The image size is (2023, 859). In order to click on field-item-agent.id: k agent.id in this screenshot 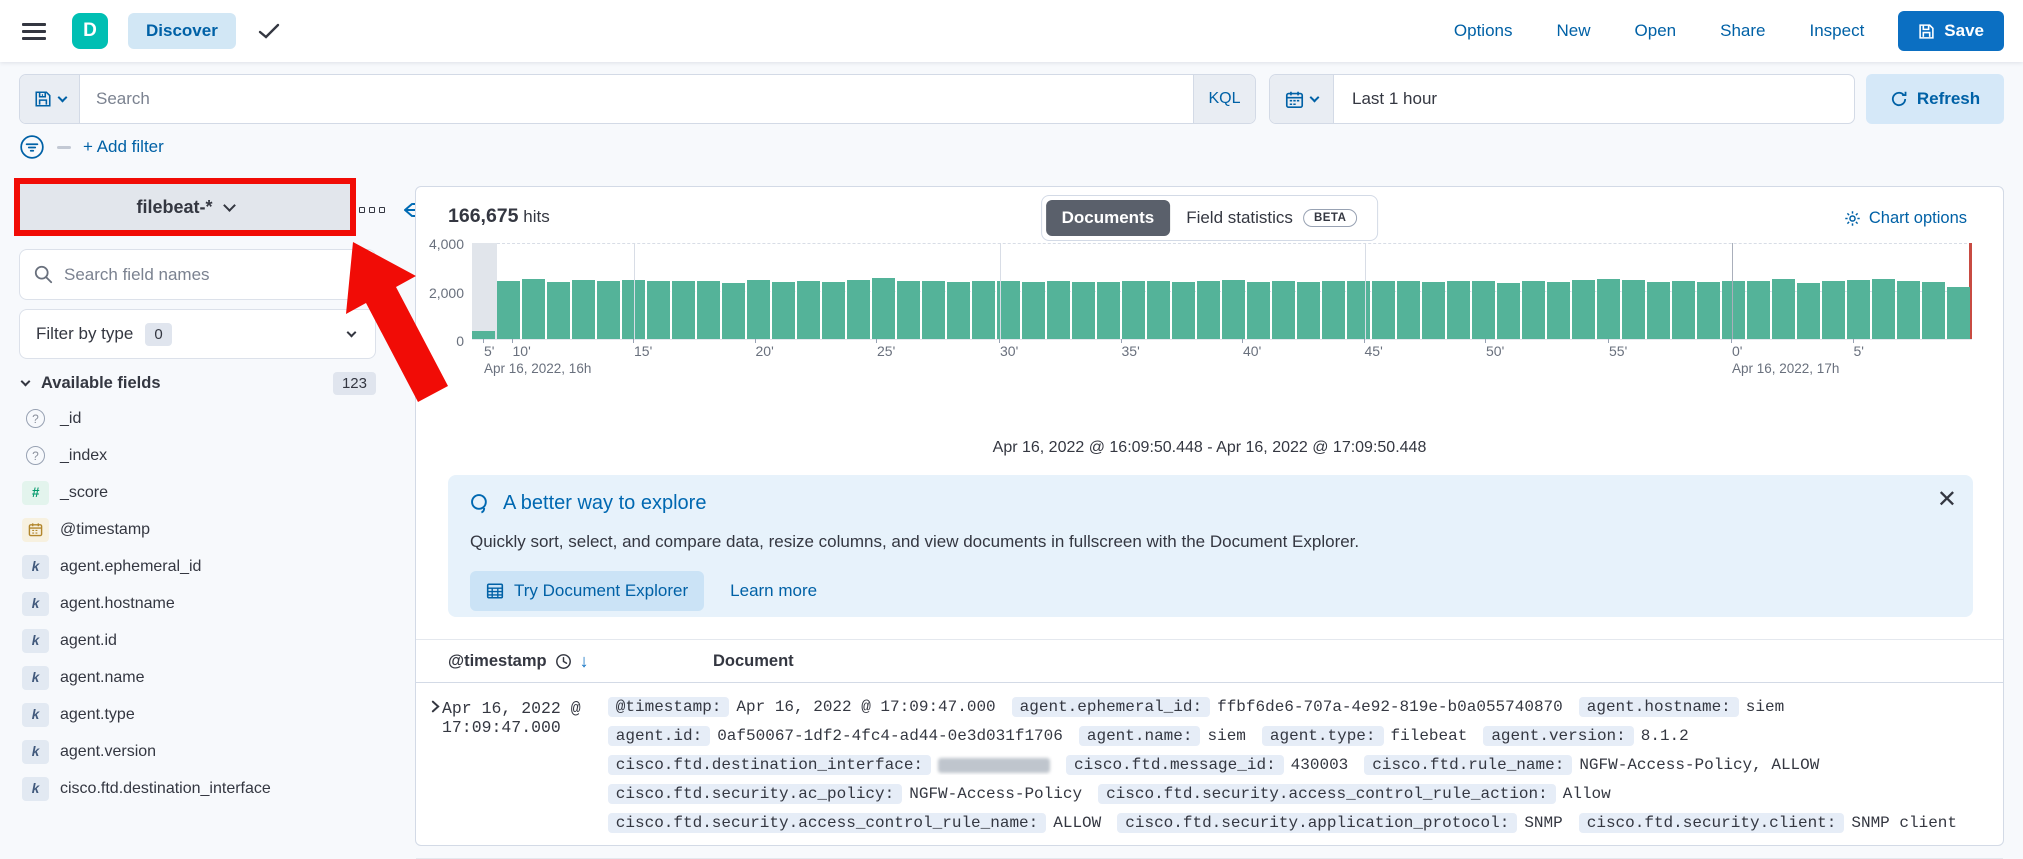, I will do `click(199, 640)`.